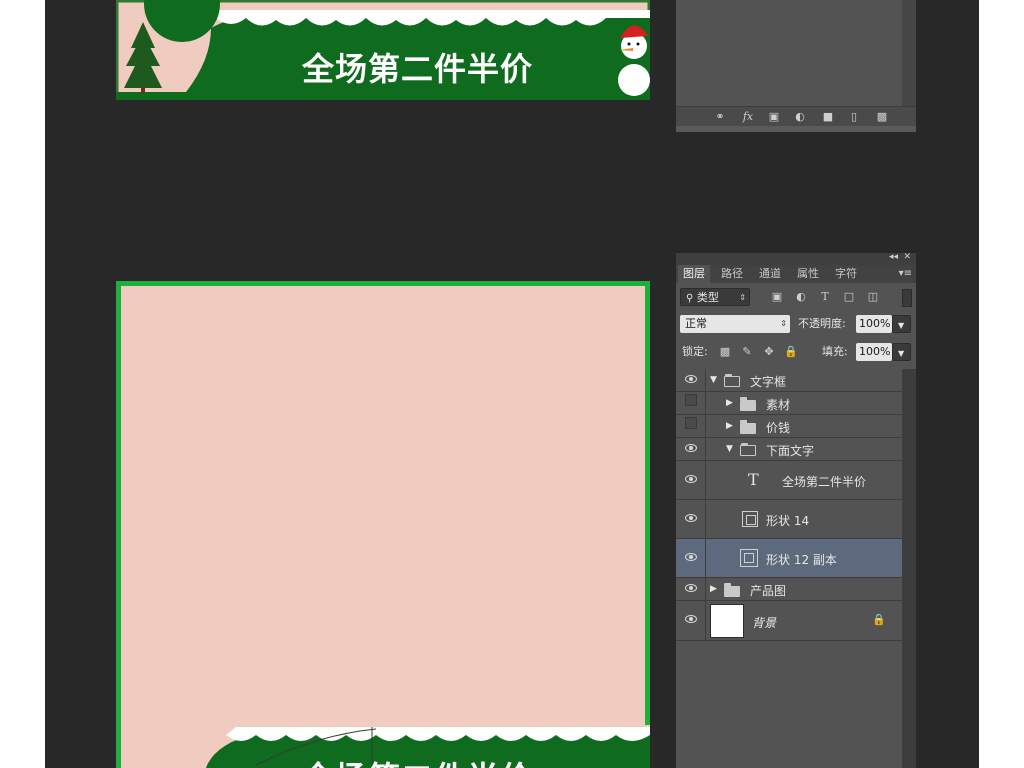 Image resolution: width=1024 pixels, height=768 pixels. Describe the element at coordinates (796, 325) in the screenshot. I see `blend-row: 正常 ⇕ 不透明度: 100% ▼` at that location.